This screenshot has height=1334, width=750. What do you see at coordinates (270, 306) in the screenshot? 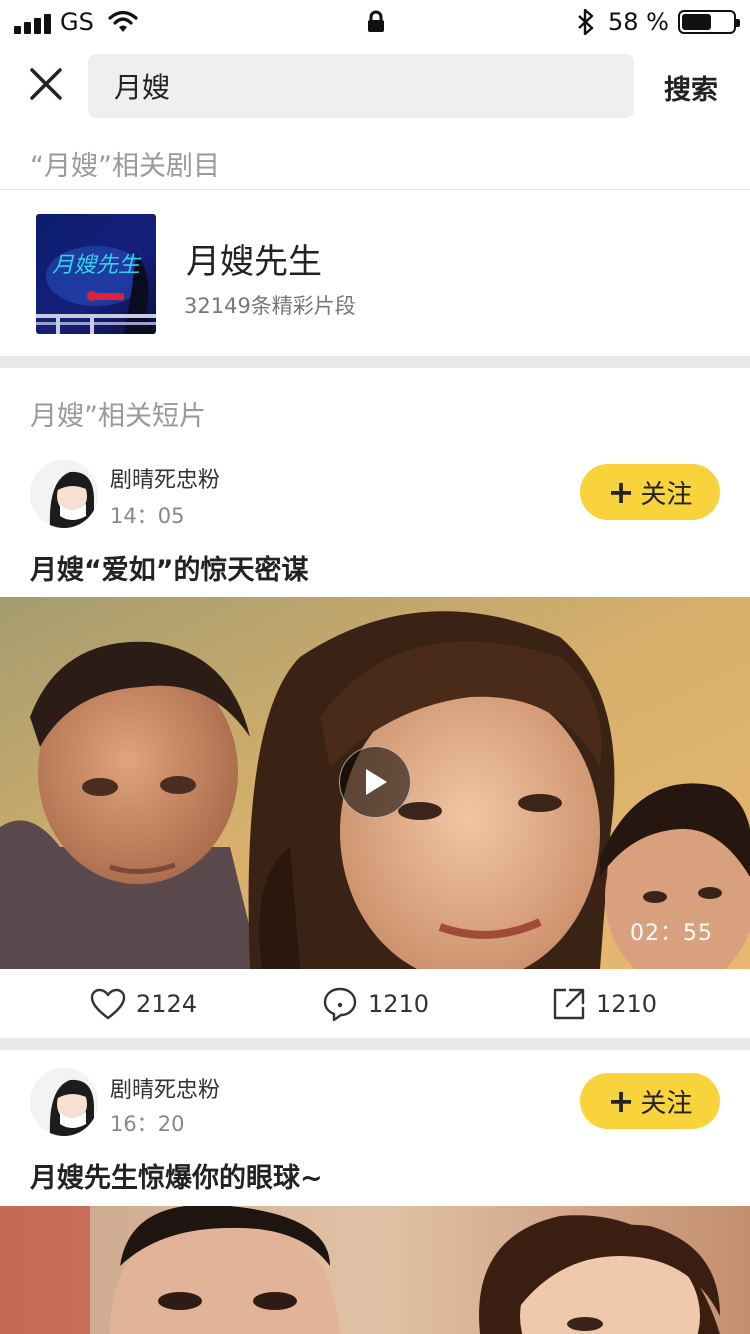
I see `drama-clip-count: 32149条精彩片段` at bounding box center [270, 306].